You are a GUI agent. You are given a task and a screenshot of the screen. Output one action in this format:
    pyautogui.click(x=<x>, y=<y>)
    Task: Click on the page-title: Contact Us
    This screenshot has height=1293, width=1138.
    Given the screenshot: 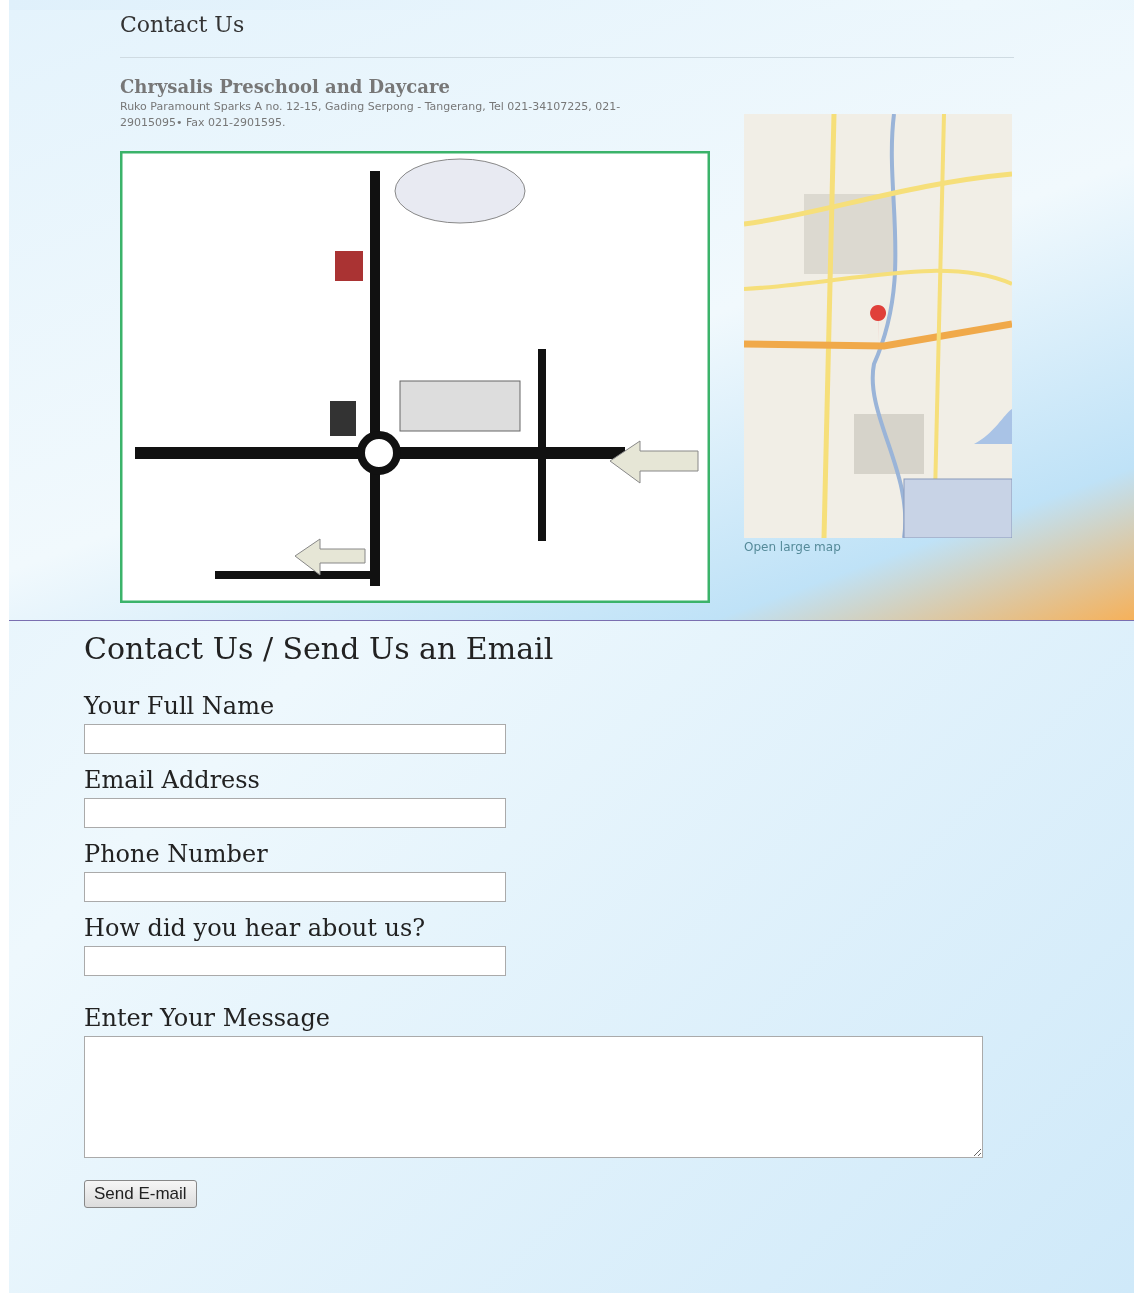 What is the action you would take?
    pyautogui.click(x=183, y=24)
    